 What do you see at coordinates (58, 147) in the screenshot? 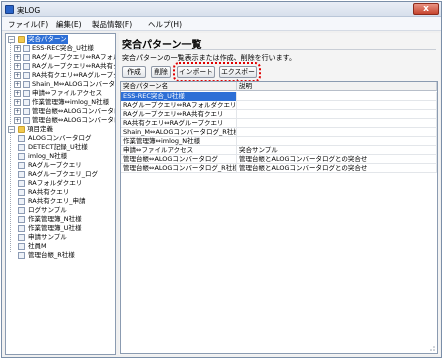
I see `tree-label: DETECT記録_U社様` at bounding box center [58, 147].